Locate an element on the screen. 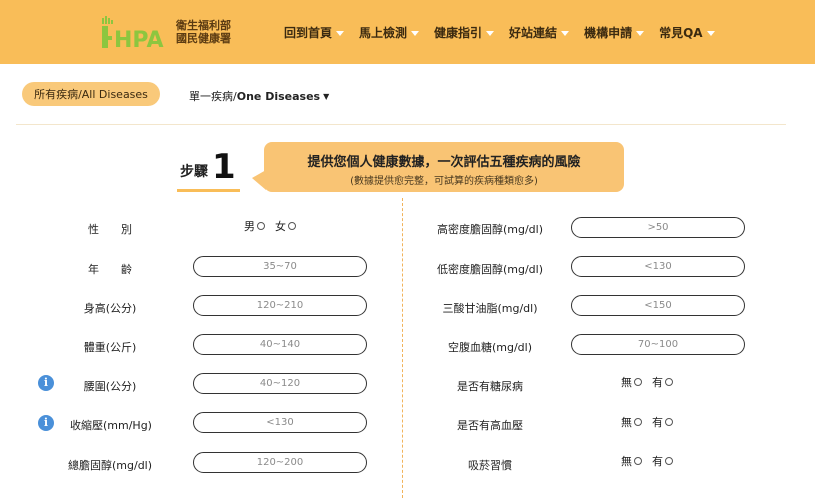  gender-female-option: 女 is located at coordinates (285, 226).